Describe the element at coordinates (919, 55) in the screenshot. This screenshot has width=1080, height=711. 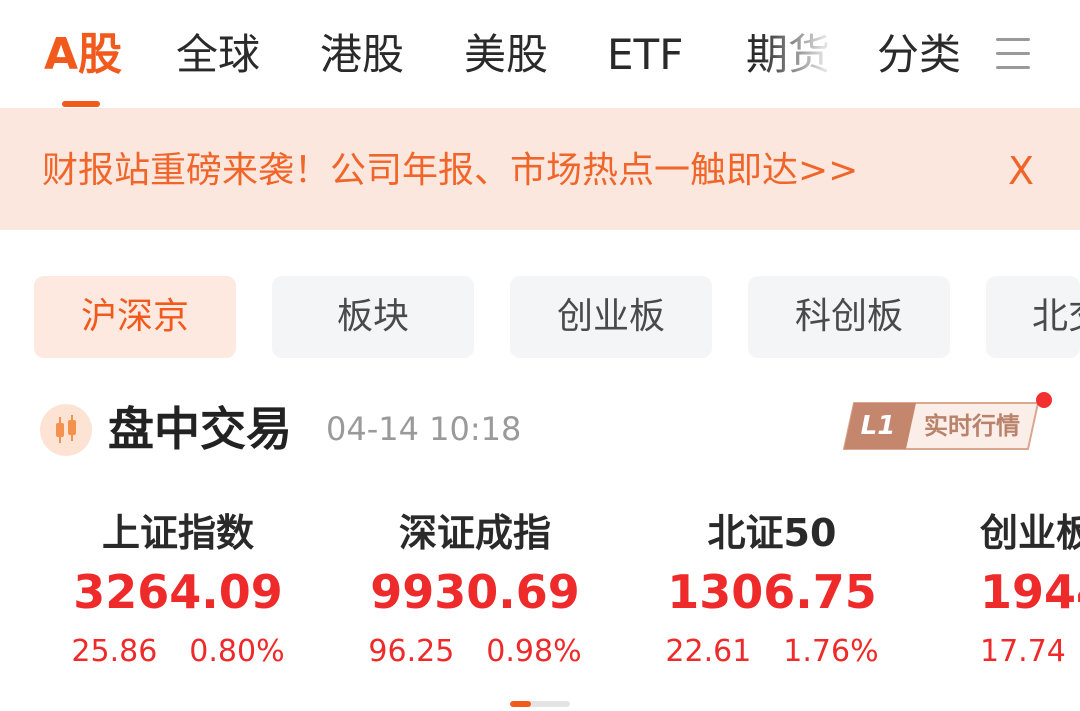
I see `tab-categories: 分类` at that location.